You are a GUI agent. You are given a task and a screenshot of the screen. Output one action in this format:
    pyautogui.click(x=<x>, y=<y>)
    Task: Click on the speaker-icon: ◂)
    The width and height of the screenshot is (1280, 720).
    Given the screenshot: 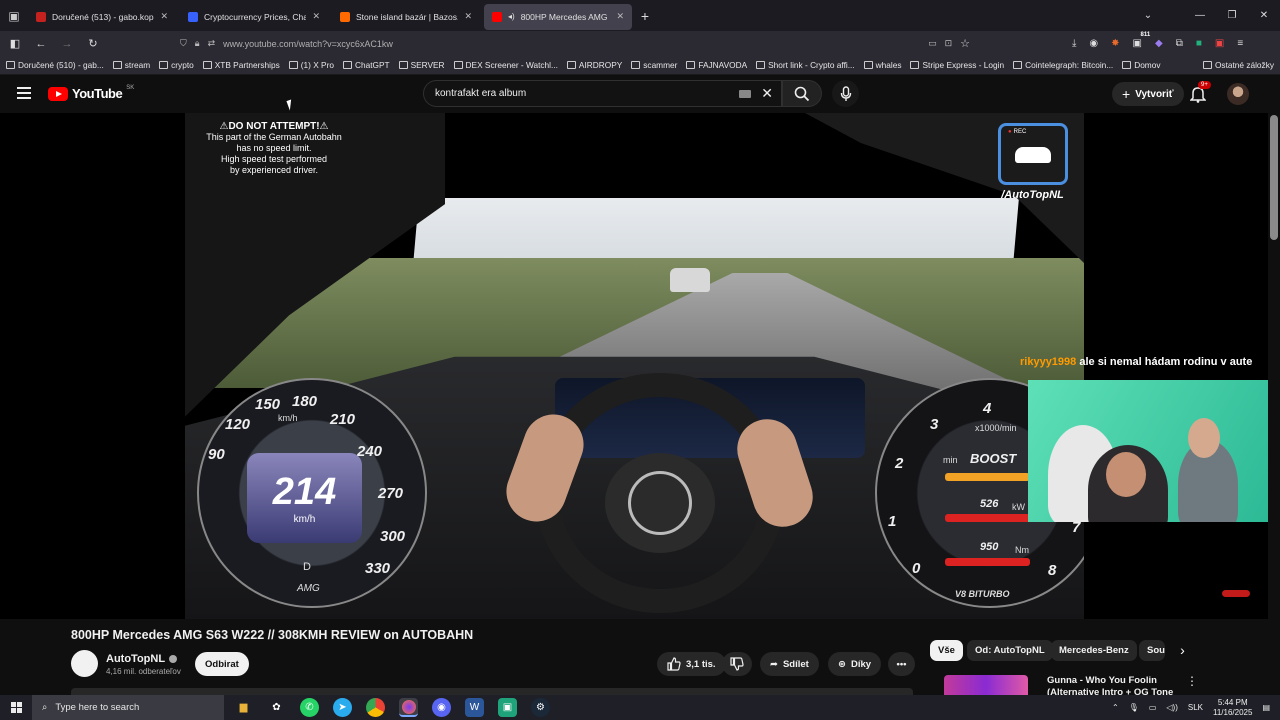 What is the action you would take?
    pyautogui.click(x=511, y=16)
    